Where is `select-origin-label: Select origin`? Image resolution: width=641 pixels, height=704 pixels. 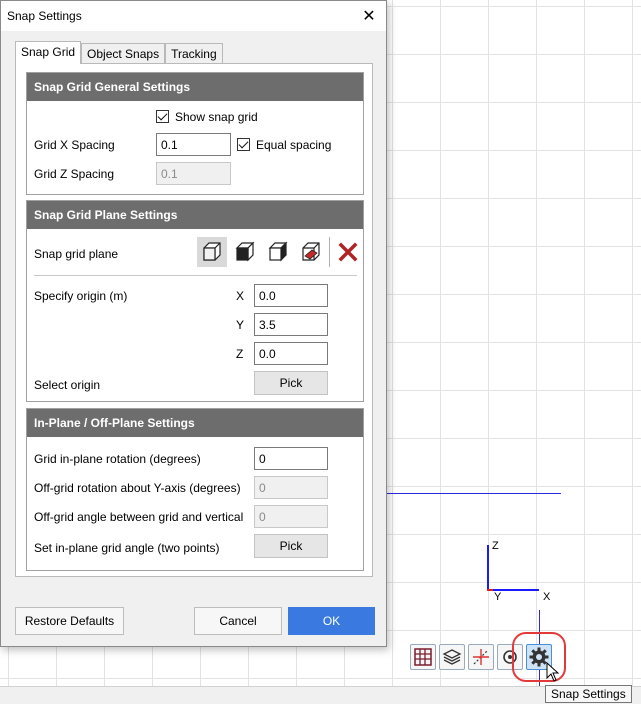
select-origin-label: Select origin is located at coordinates (67, 385).